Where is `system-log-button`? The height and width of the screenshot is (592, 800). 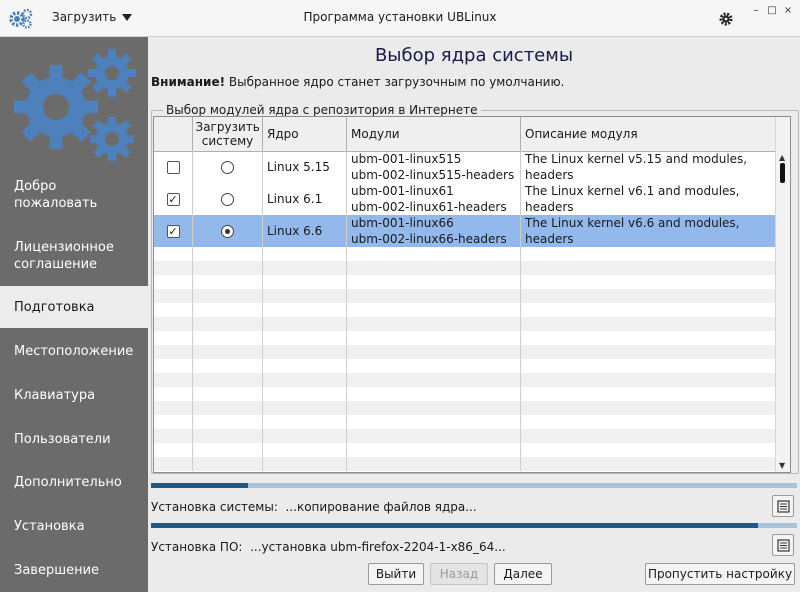 system-log-button is located at coordinates (783, 506).